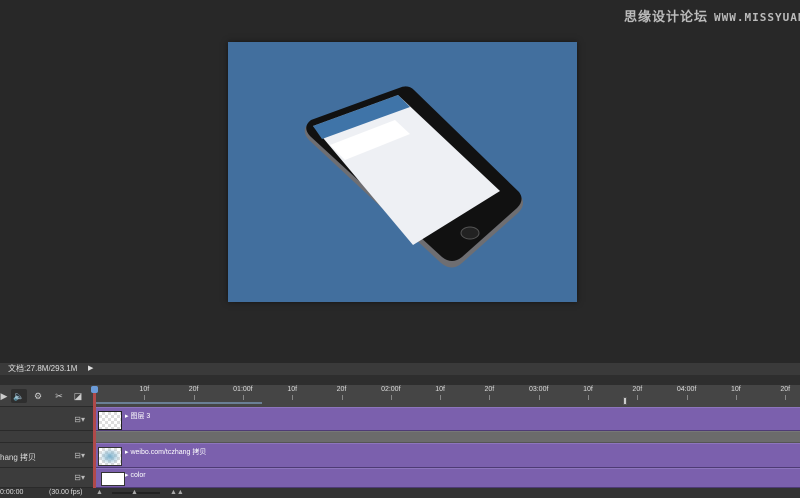  I want to click on ruler-tick-label: 01:00f, so click(243, 389).